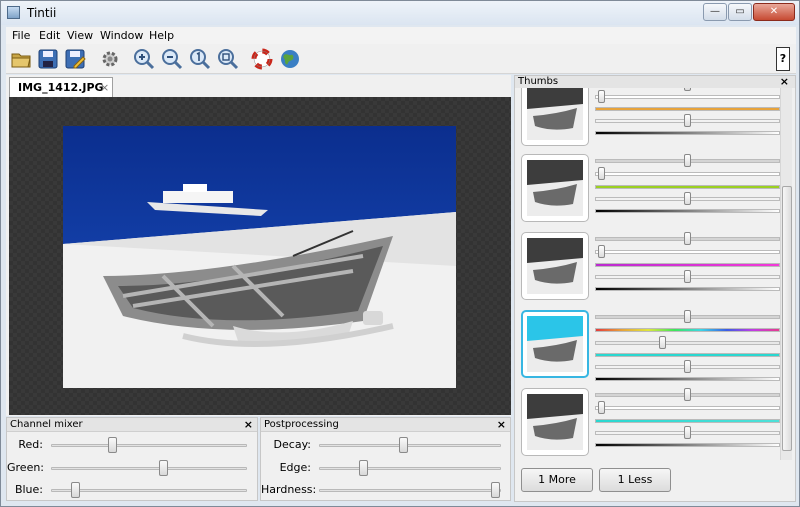  Describe the element at coordinates (363, 468) in the screenshot. I see `edge-slider-handle` at that location.